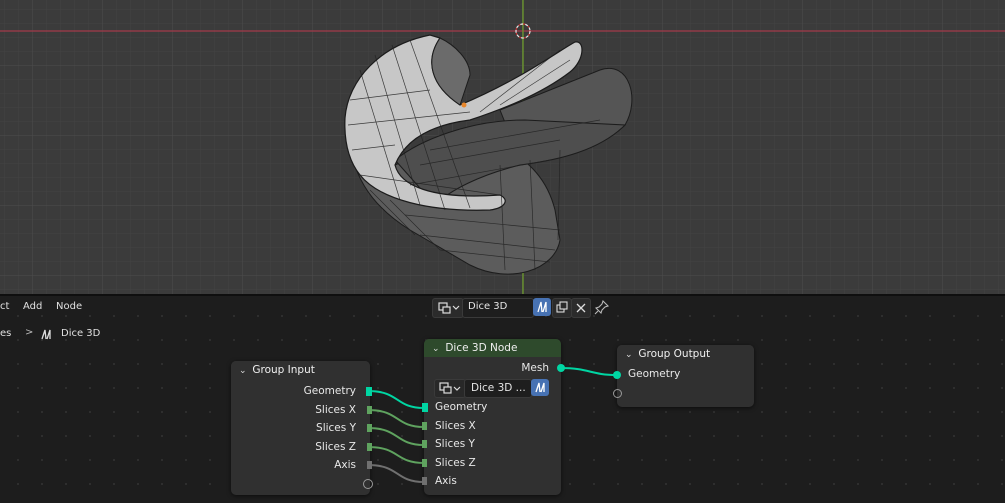  Describe the element at coordinates (617, 393) in the screenshot. I see `socket-empty-input` at that location.